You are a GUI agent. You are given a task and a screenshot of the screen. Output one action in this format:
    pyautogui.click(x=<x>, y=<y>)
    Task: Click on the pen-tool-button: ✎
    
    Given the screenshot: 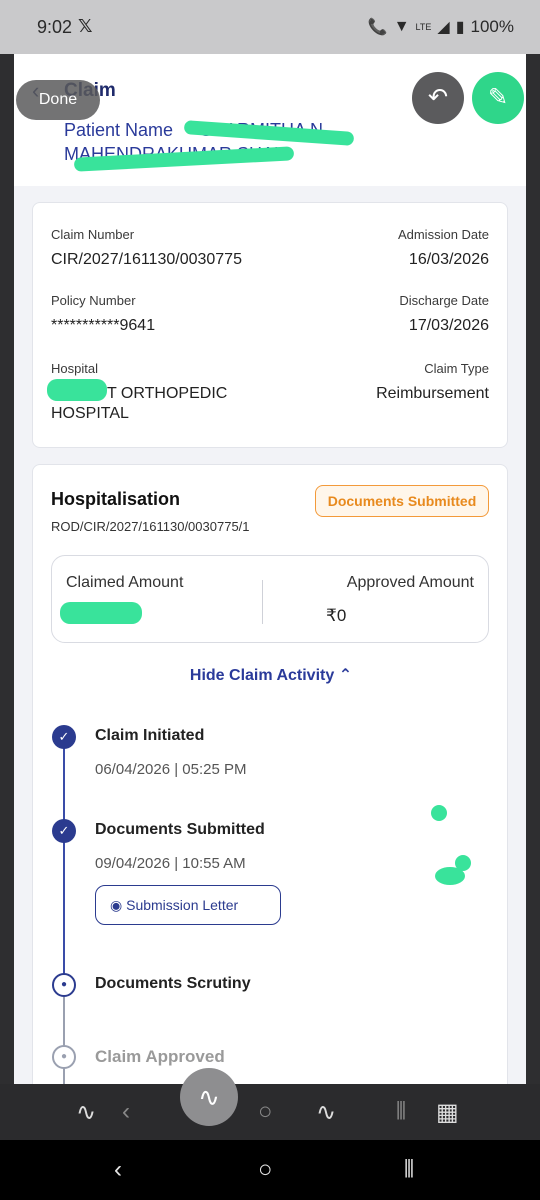 What is the action you would take?
    pyautogui.click(x=498, y=98)
    